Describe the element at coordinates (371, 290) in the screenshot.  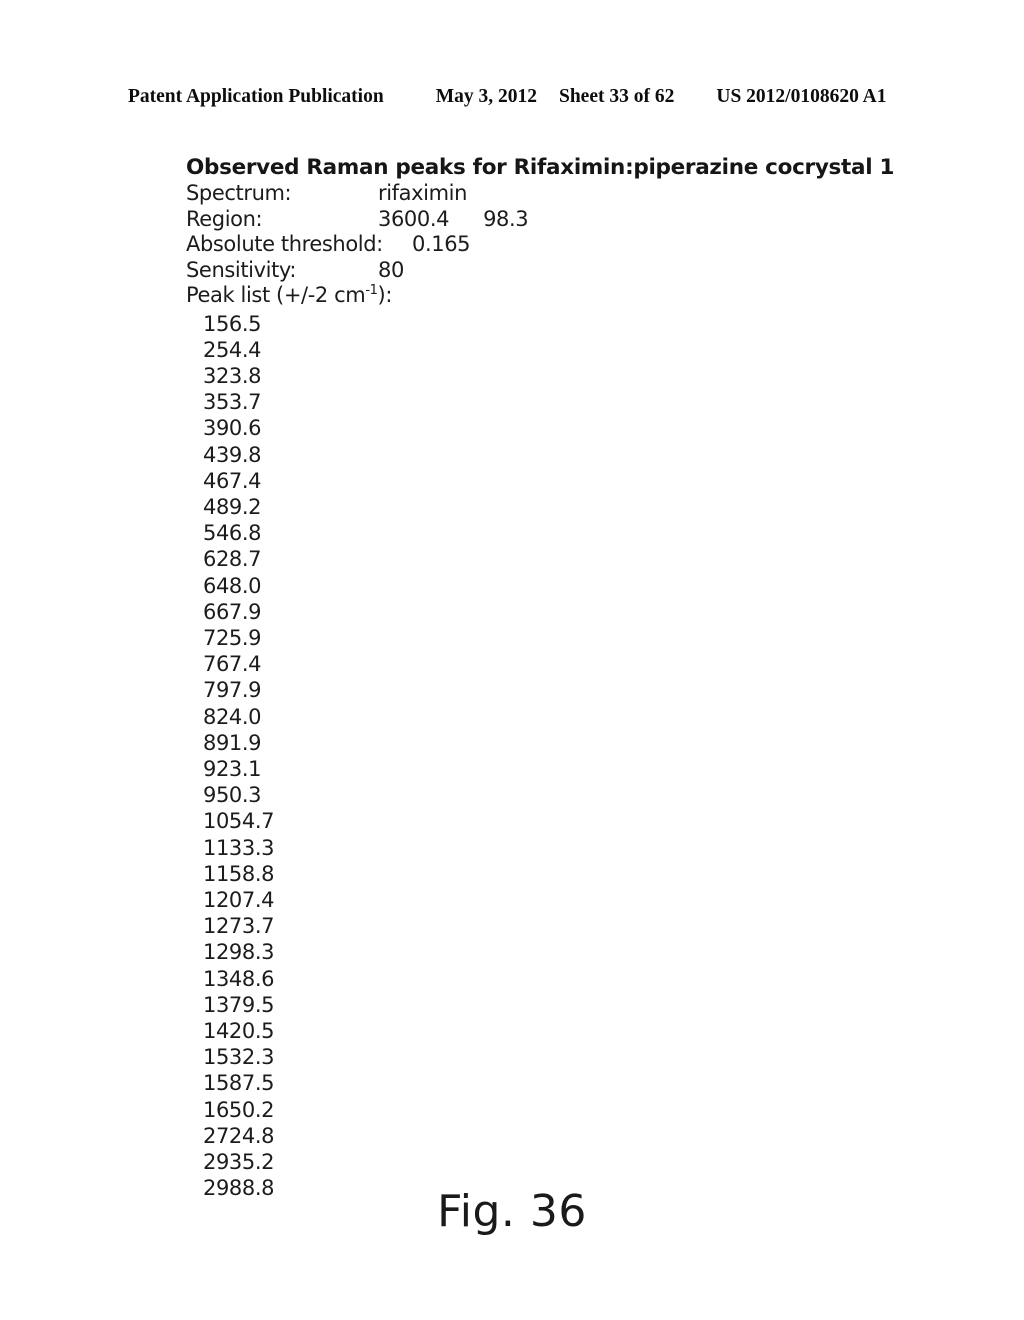
I see `peak-list-heading-exponent: -1` at that location.